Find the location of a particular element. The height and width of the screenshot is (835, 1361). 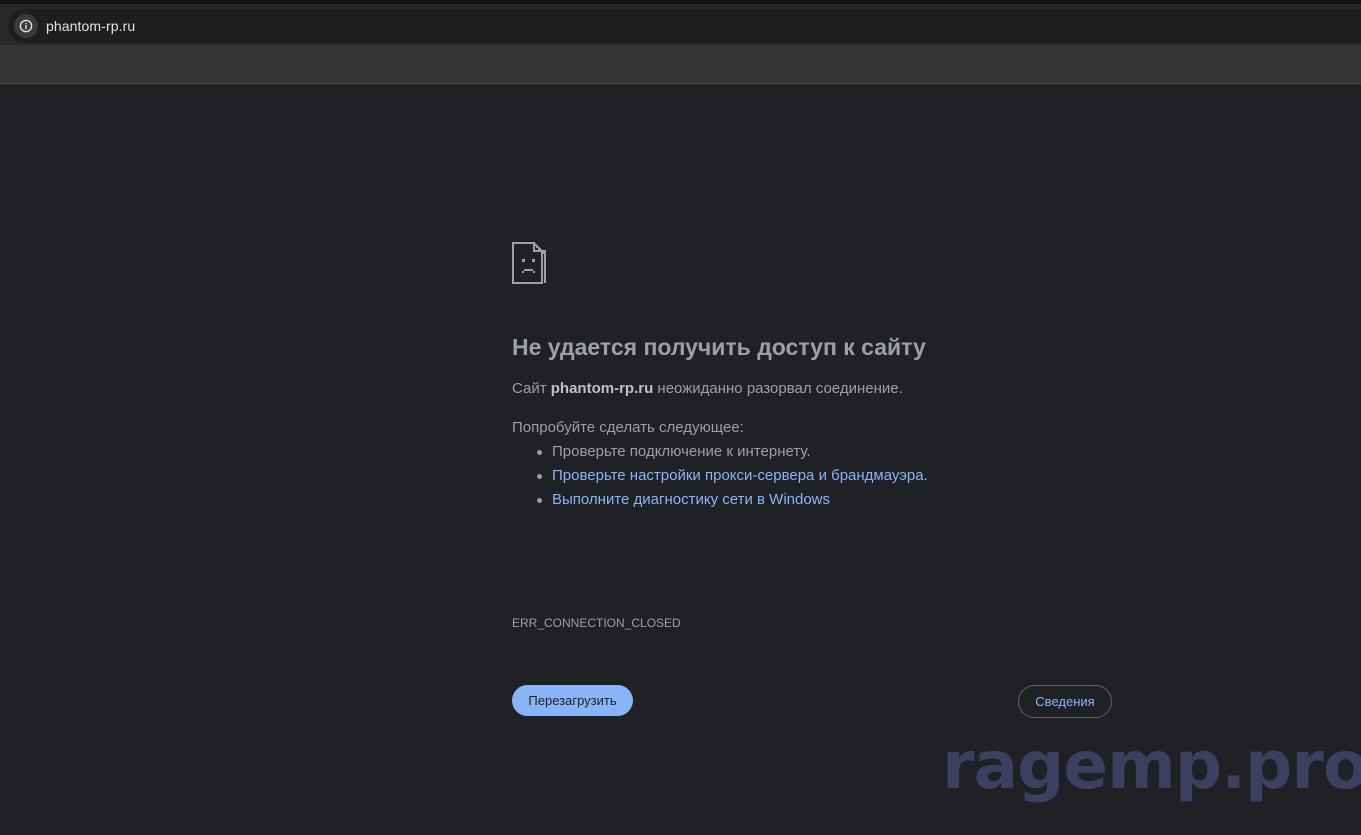

network-diagnostics-link: Выполните диагностику сети в Windows is located at coordinates (691, 499).